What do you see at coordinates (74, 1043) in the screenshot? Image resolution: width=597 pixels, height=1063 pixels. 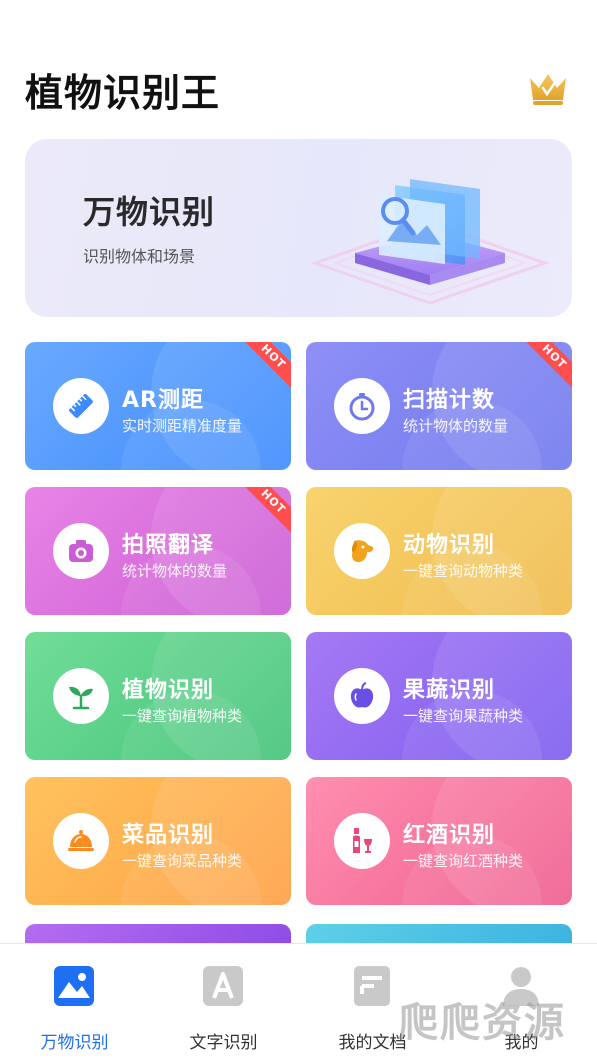 I see `tab-label: 万物识别` at bounding box center [74, 1043].